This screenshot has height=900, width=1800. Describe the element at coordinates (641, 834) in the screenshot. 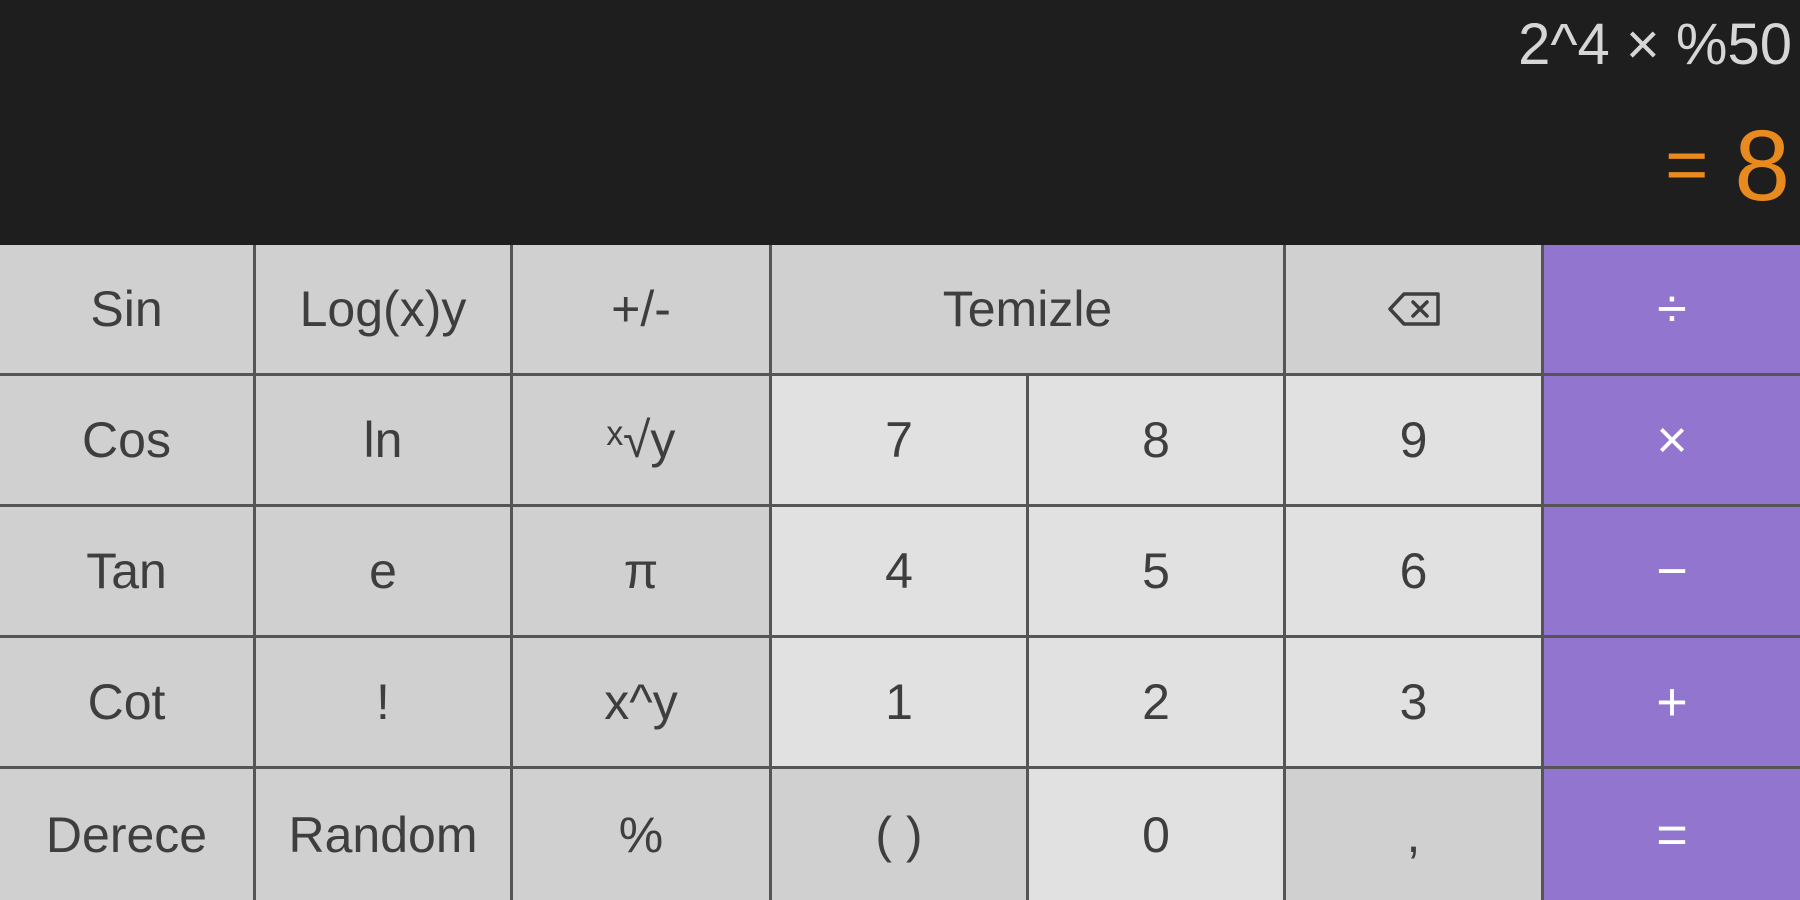

I see `percent-button: %` at that location.